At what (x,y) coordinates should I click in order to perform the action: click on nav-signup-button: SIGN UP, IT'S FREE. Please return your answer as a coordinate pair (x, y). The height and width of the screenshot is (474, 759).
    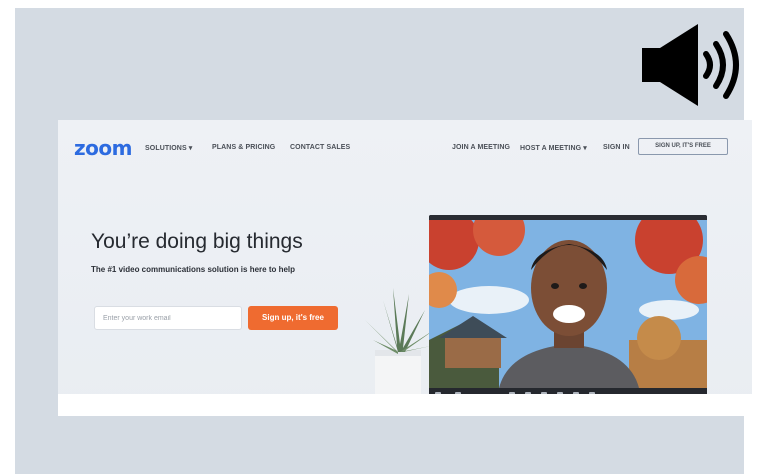
    Looking at the image, I should click on (683, 146).